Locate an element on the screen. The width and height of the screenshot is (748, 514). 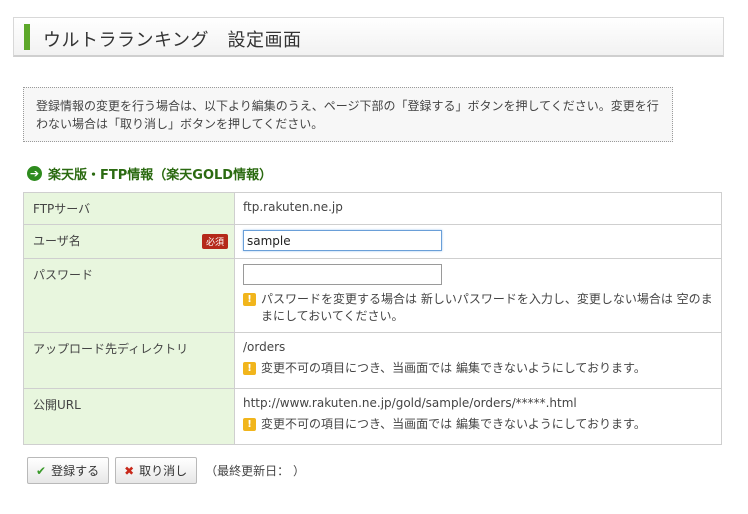
register-button-label: 登録する is located at coordinates (75, 471).